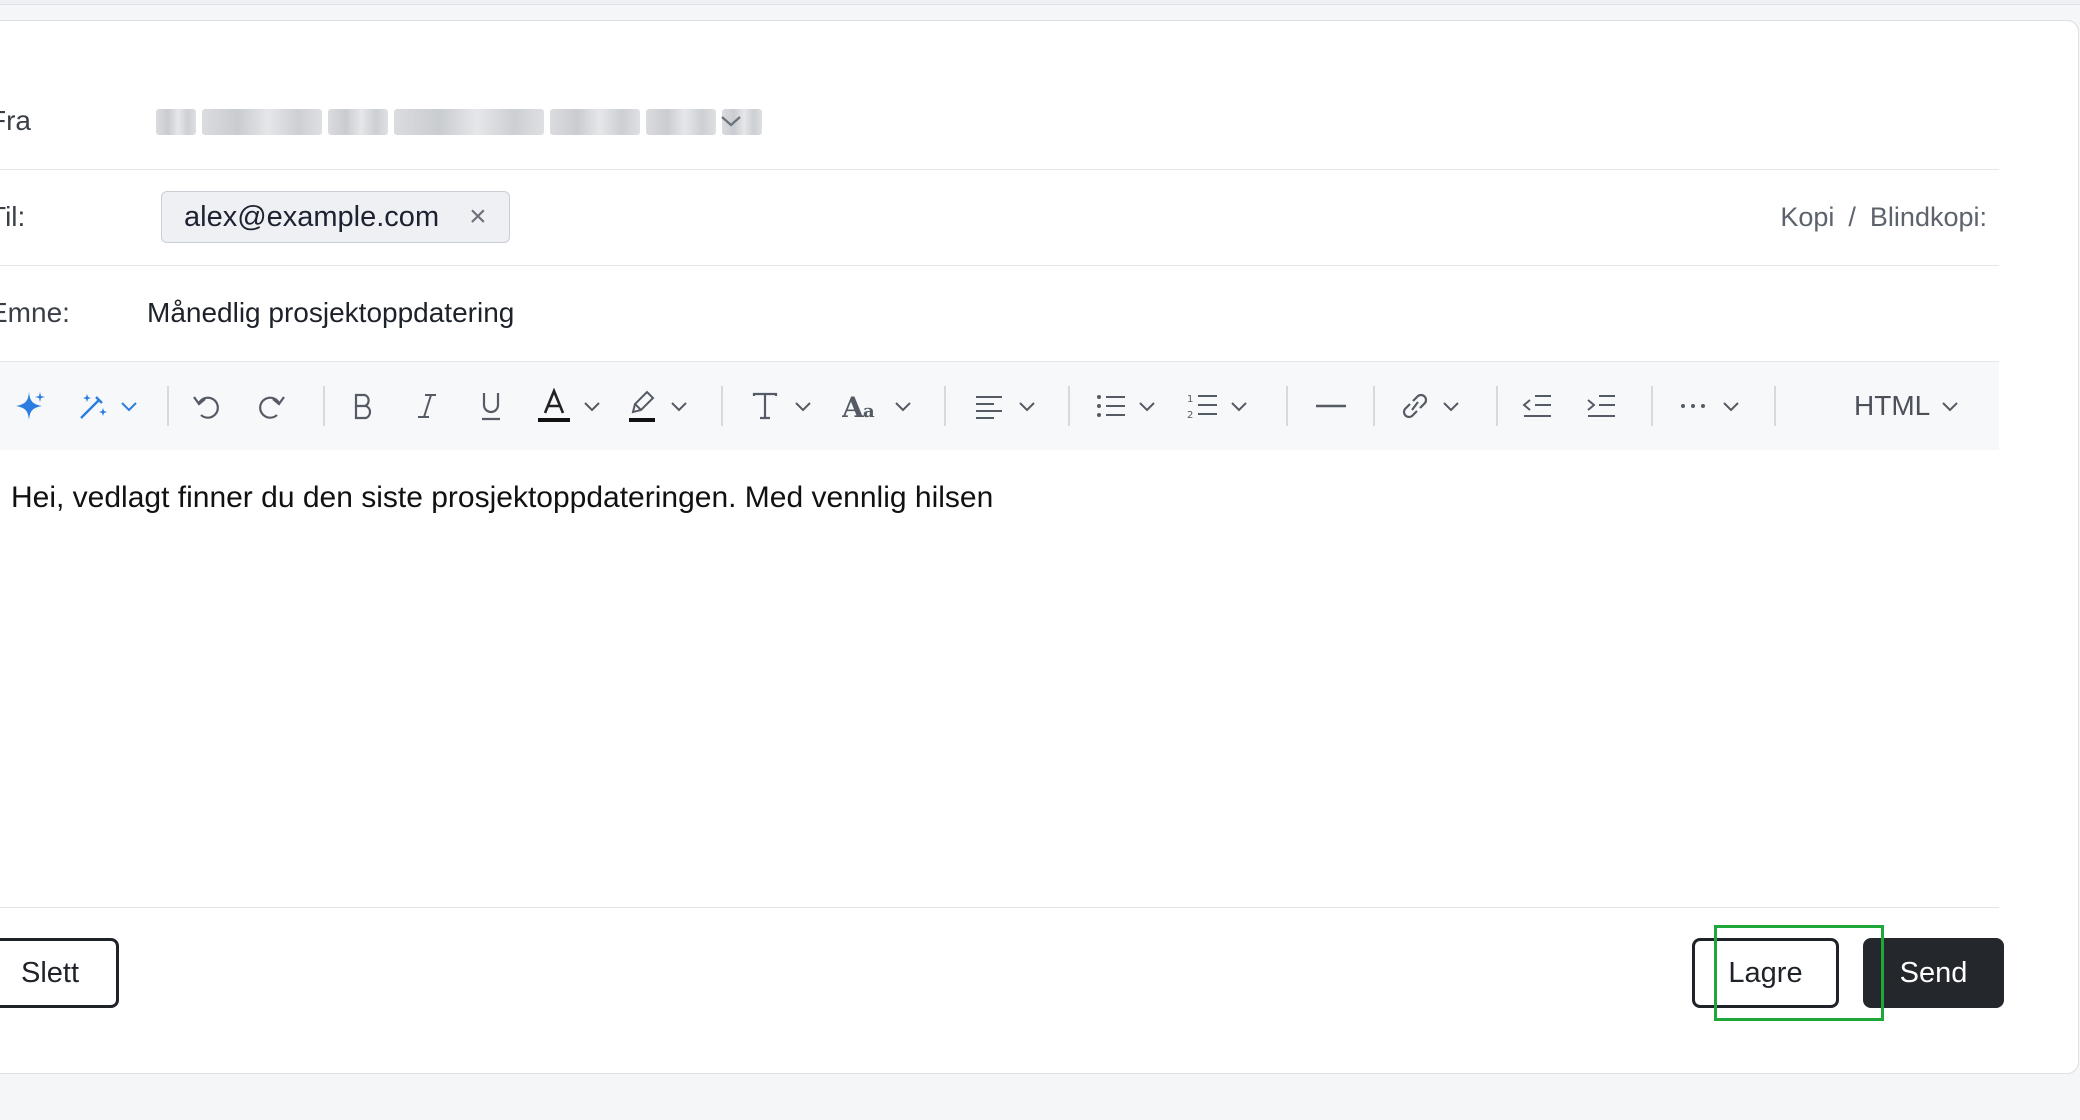 The height and width of the screenshot is (1120, 2080). I want to click on more-icon, so click(1693, 406).